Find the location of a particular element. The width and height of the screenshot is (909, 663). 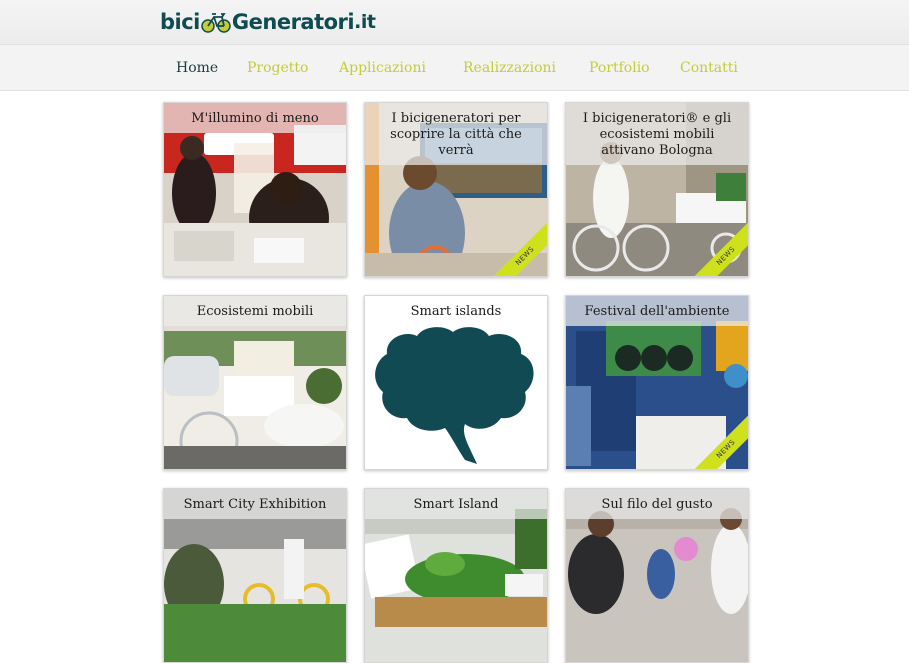

logo-text-it: .it is located at coordinates (365, 22).